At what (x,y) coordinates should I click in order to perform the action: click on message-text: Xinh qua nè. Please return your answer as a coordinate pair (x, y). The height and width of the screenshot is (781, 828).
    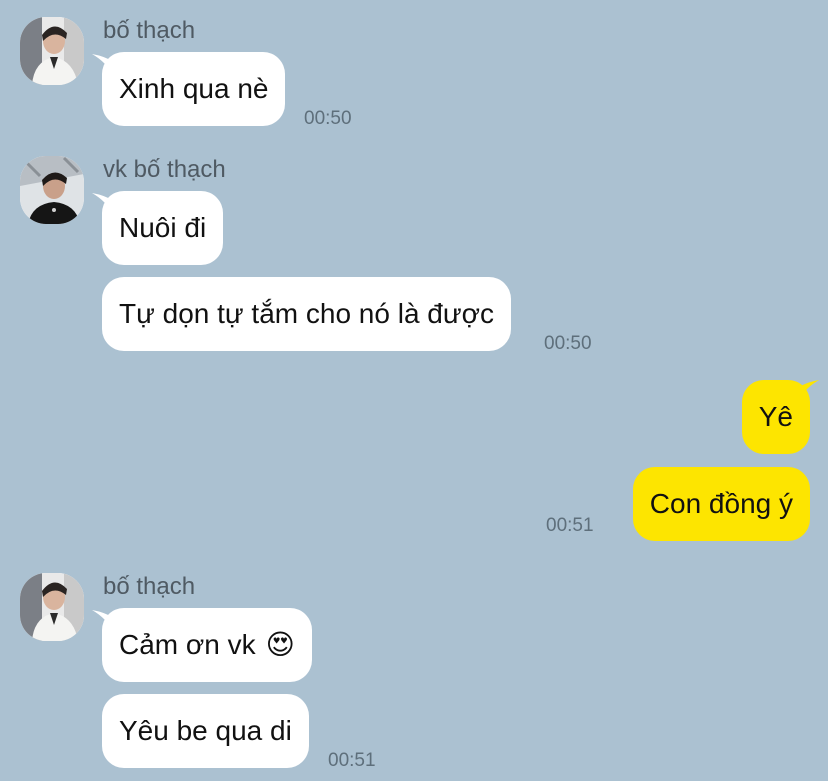
    Looking at the image, I should click on (194, 88).